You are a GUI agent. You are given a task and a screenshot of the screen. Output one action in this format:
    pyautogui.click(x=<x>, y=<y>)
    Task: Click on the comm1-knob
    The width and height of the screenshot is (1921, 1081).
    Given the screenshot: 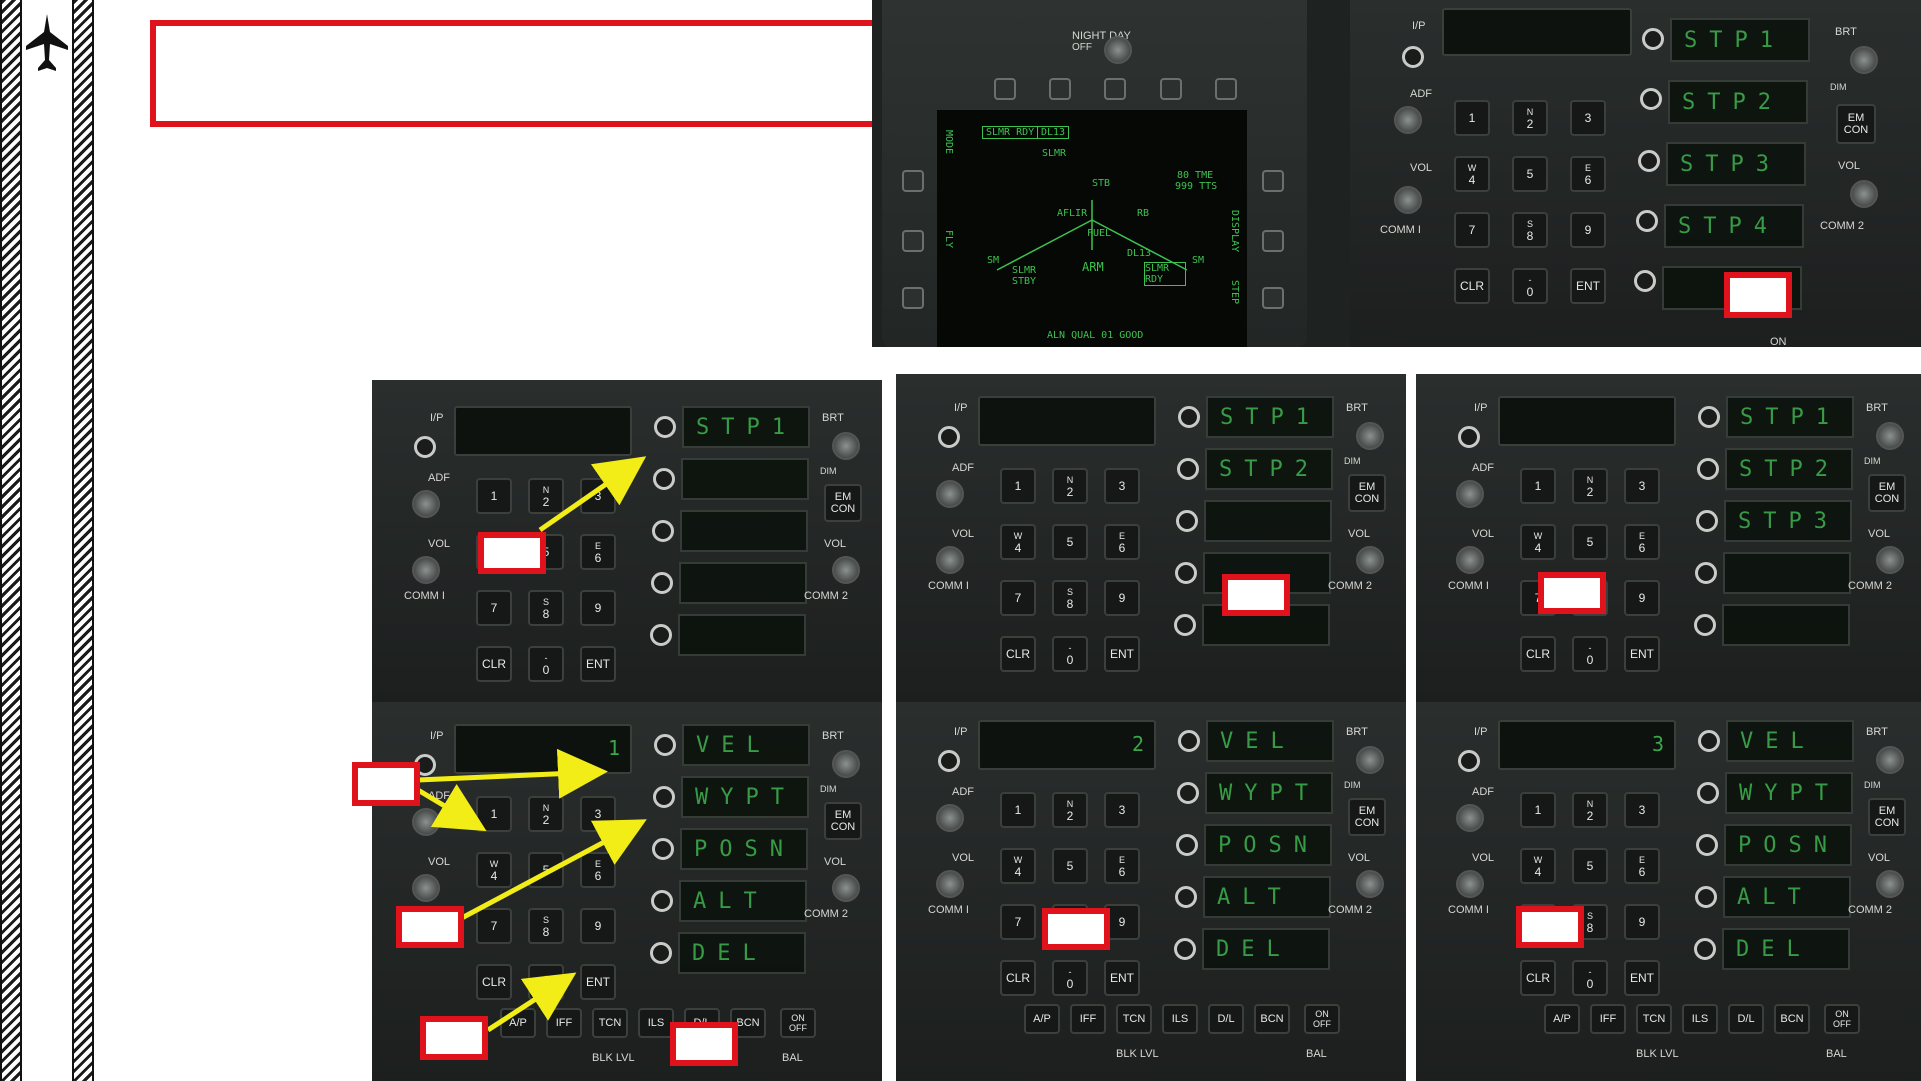 What is the action you would take?
    pyautogui.click(x=426, y=888)
    